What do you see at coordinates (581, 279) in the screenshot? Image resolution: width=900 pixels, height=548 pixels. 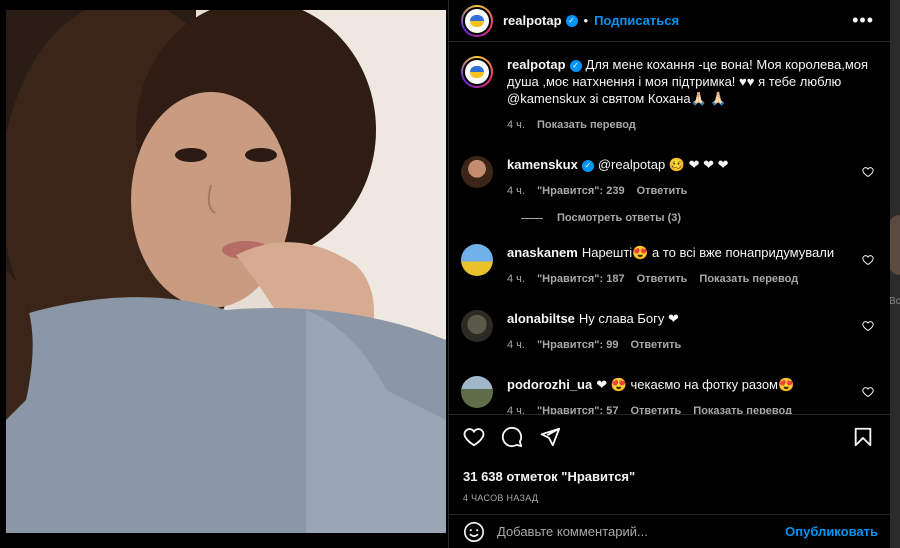 I see `comment-likes: "Нравится": 187` at bounding box center [581, 279].